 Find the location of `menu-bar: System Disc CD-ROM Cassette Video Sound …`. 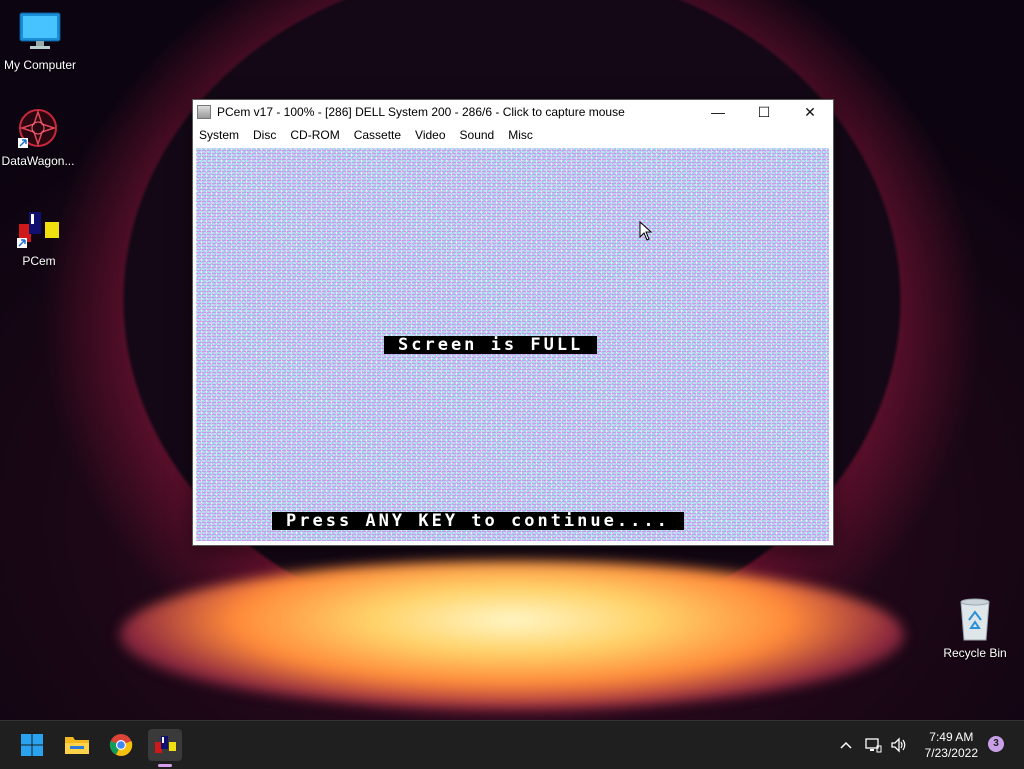

menu-bar: System Disc CD-ROM Cassette Video Sound … is located at coordinates (513, 135).